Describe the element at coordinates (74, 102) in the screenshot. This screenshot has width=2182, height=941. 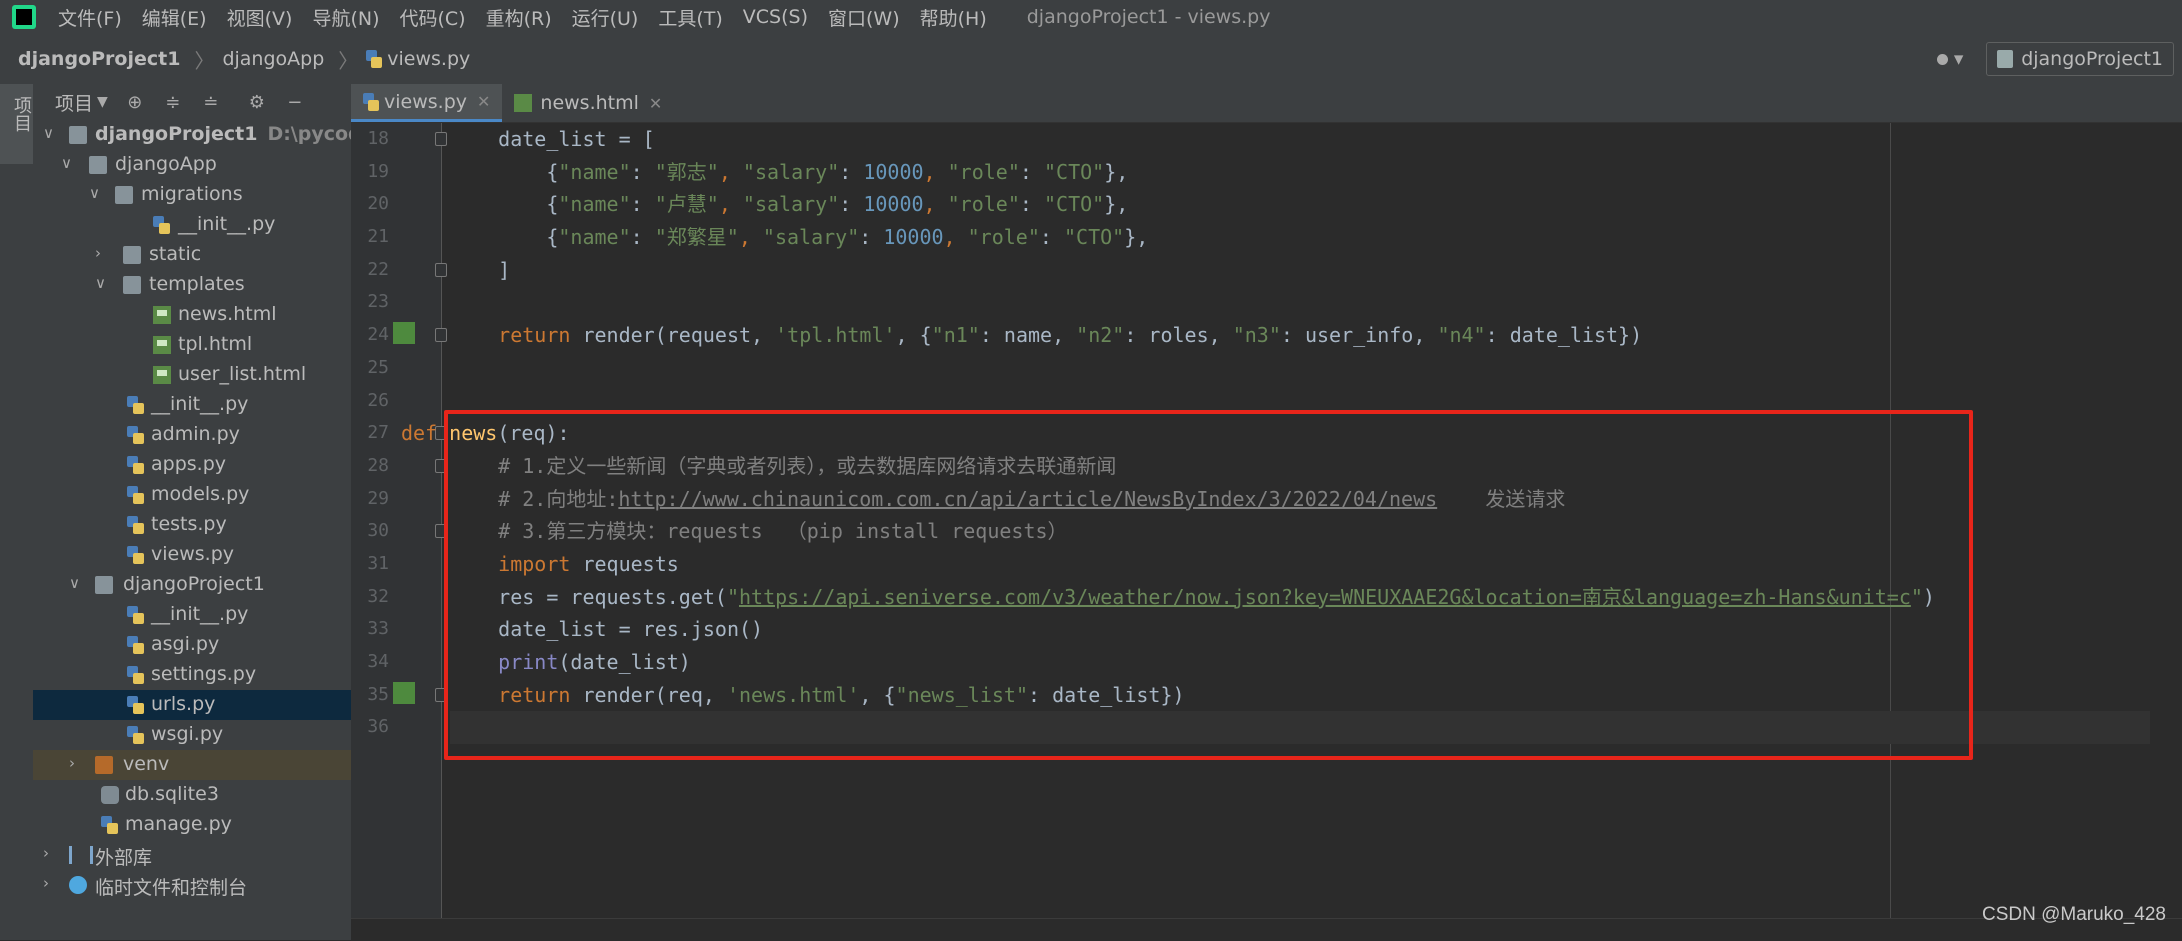
I see `project-panel-title: 项目` at that location.